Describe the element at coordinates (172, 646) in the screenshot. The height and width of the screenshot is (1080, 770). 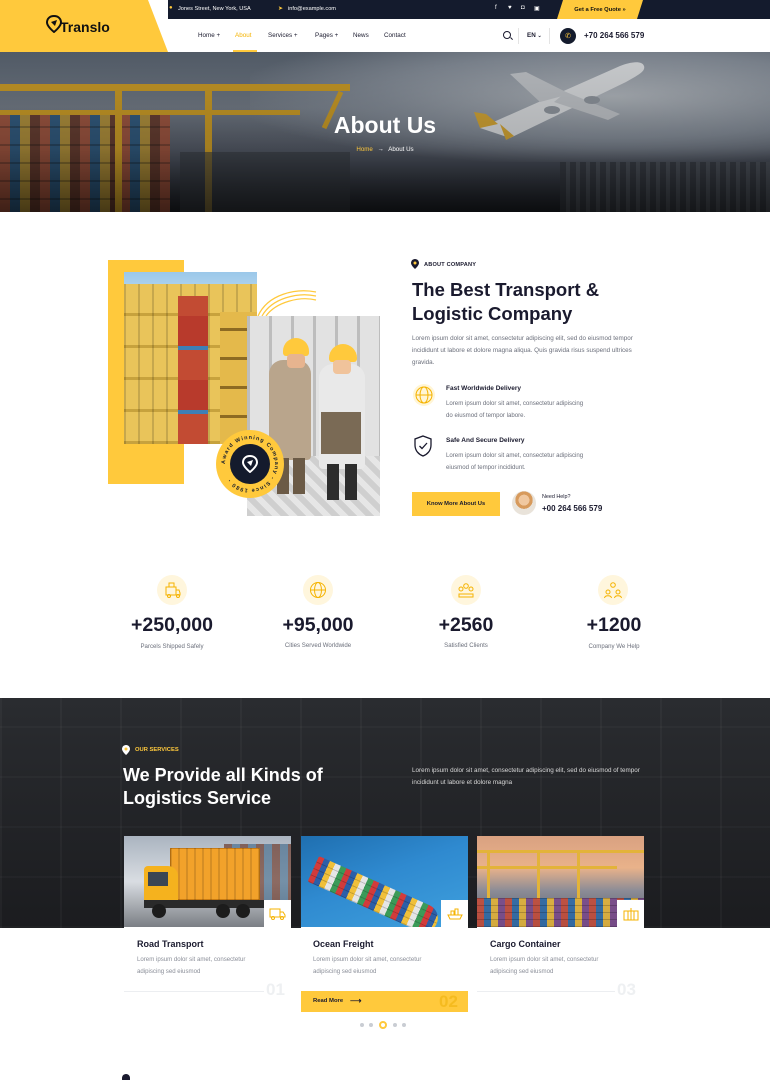
I see `counter-label: Parcels Shipped Safely` at that location.